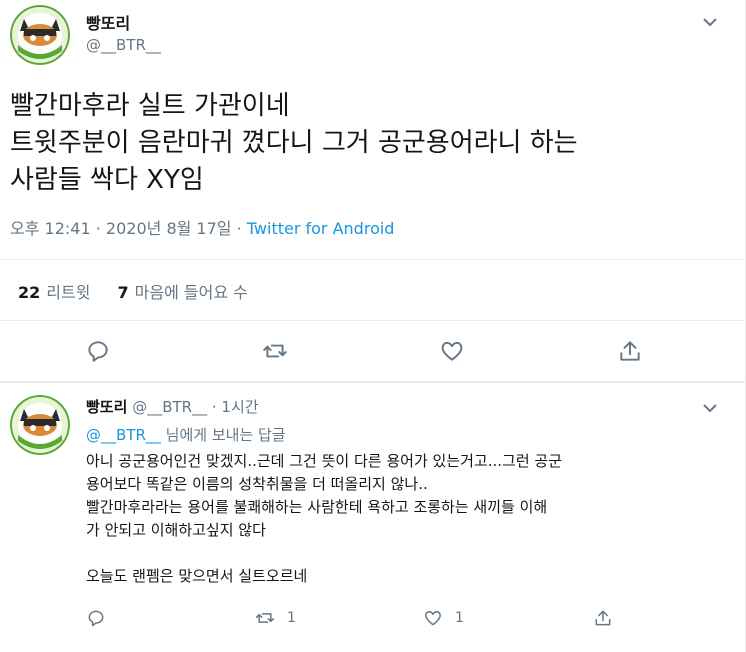 The height and width of the screenshot is (652, 746). What do you see at coordinates (50, 228) in the screenshot?
I see `tweet-time: 오후 12:41` at bounding box center [50, 228].